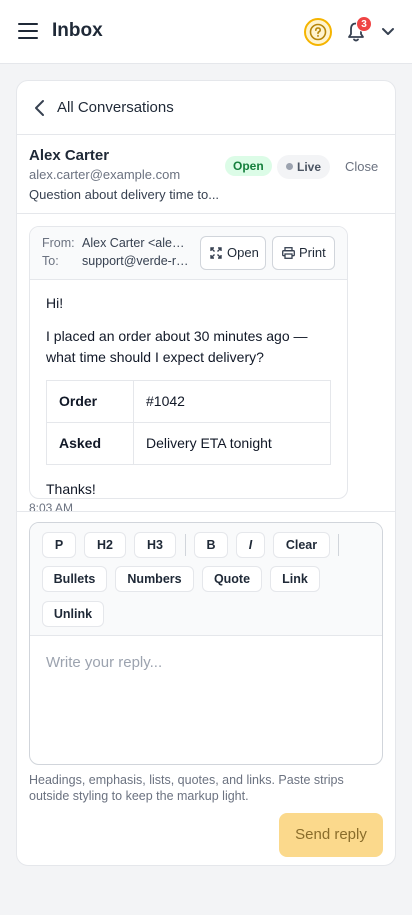  Describe the element at coordinates (28, 32) in the screenshot. I see `hamburger-menu-icon` at that location.